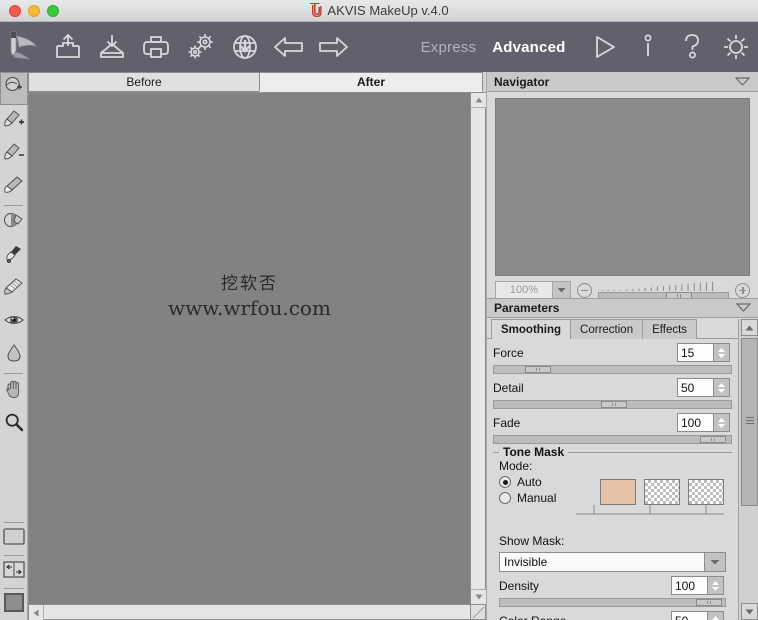 The width and height of the screenshot is (758, 620). Describe the element at coordinates (721, 387) in the screenshot. I see `detail-stepper` at that location.